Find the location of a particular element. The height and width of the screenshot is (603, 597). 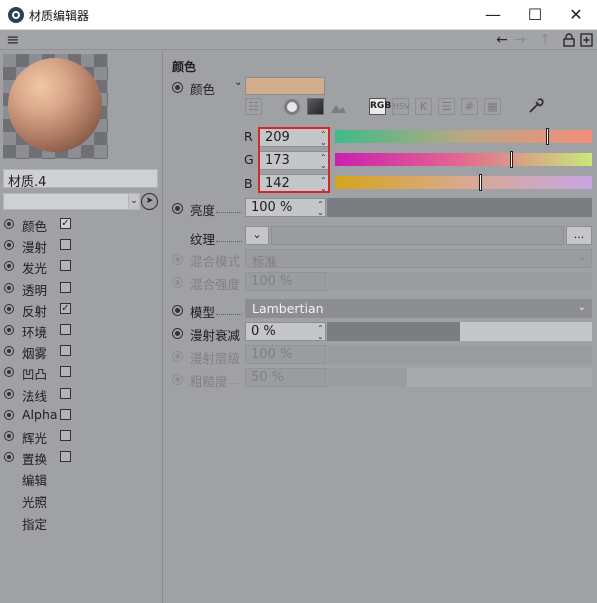

color-swatch is located at coordinates (285, 86).